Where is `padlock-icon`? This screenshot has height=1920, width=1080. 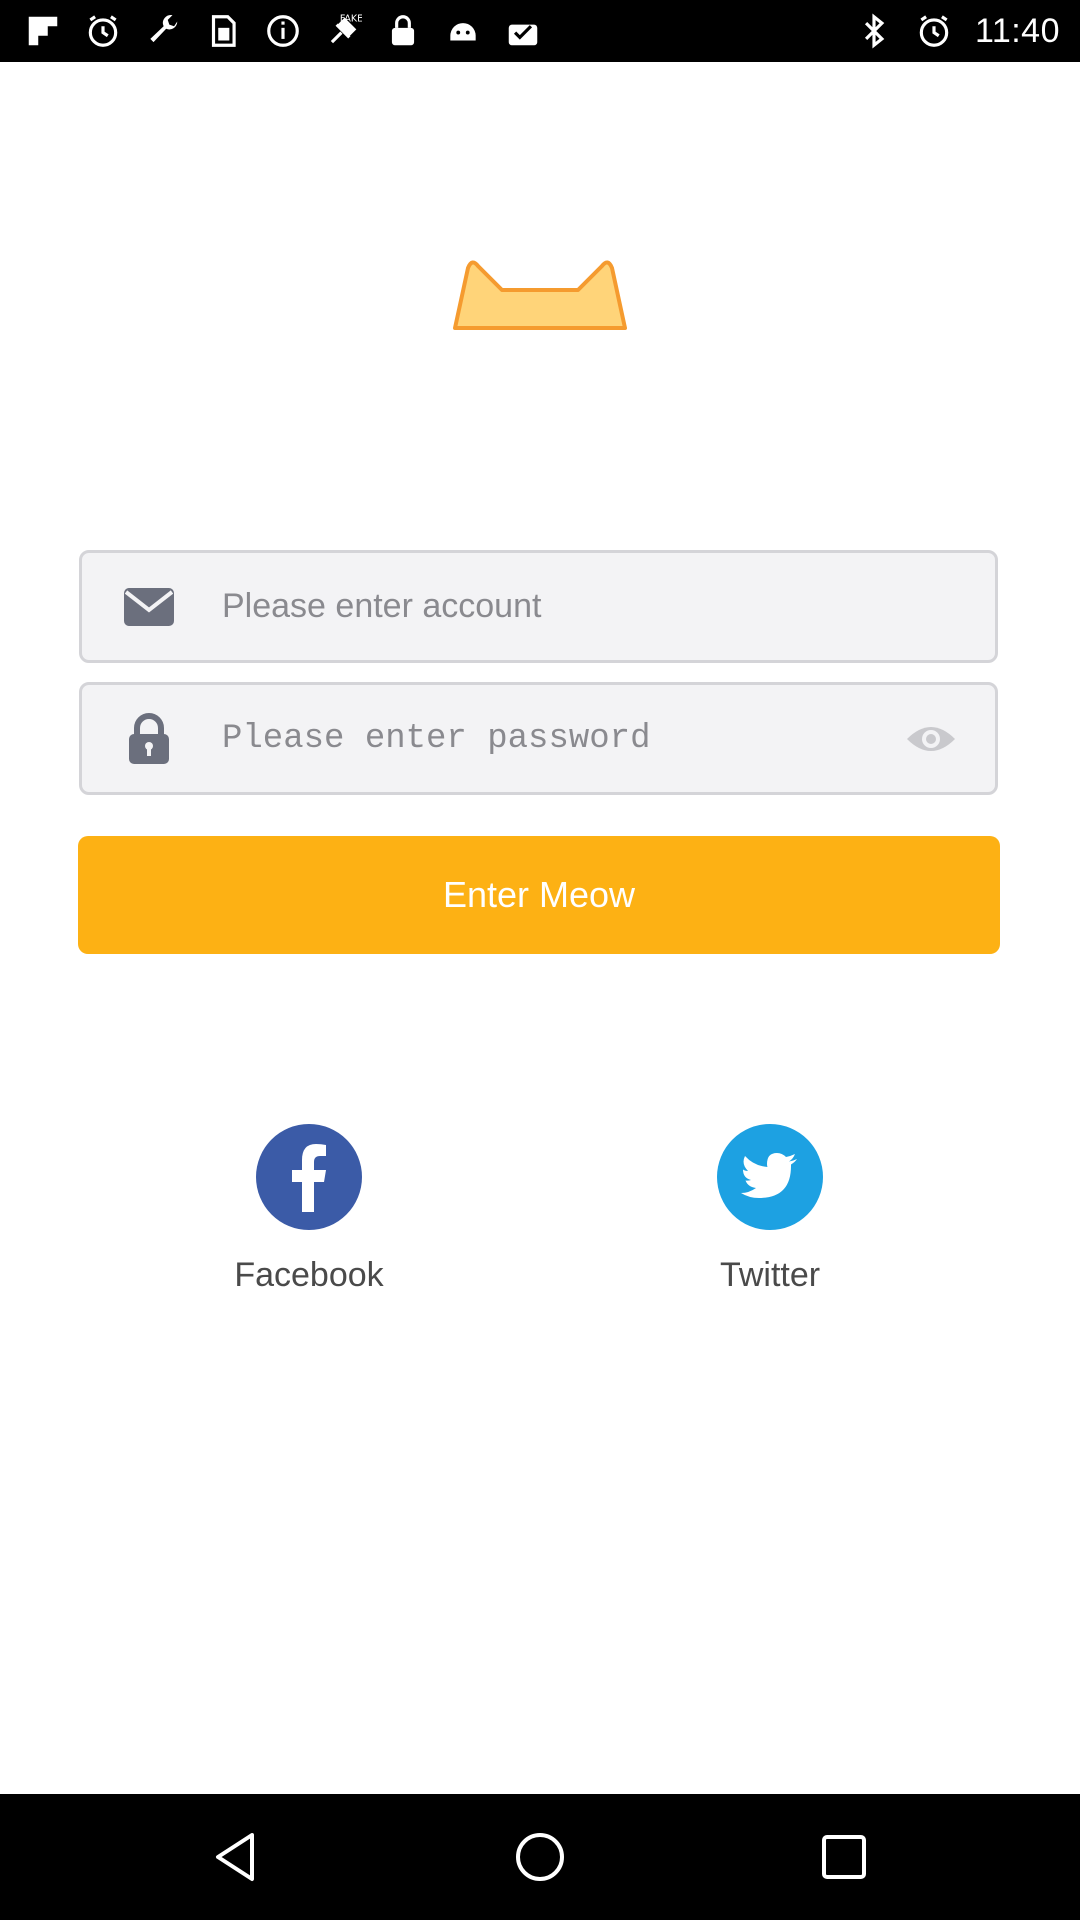
padlock-icon is located at coordinates (149, 739).